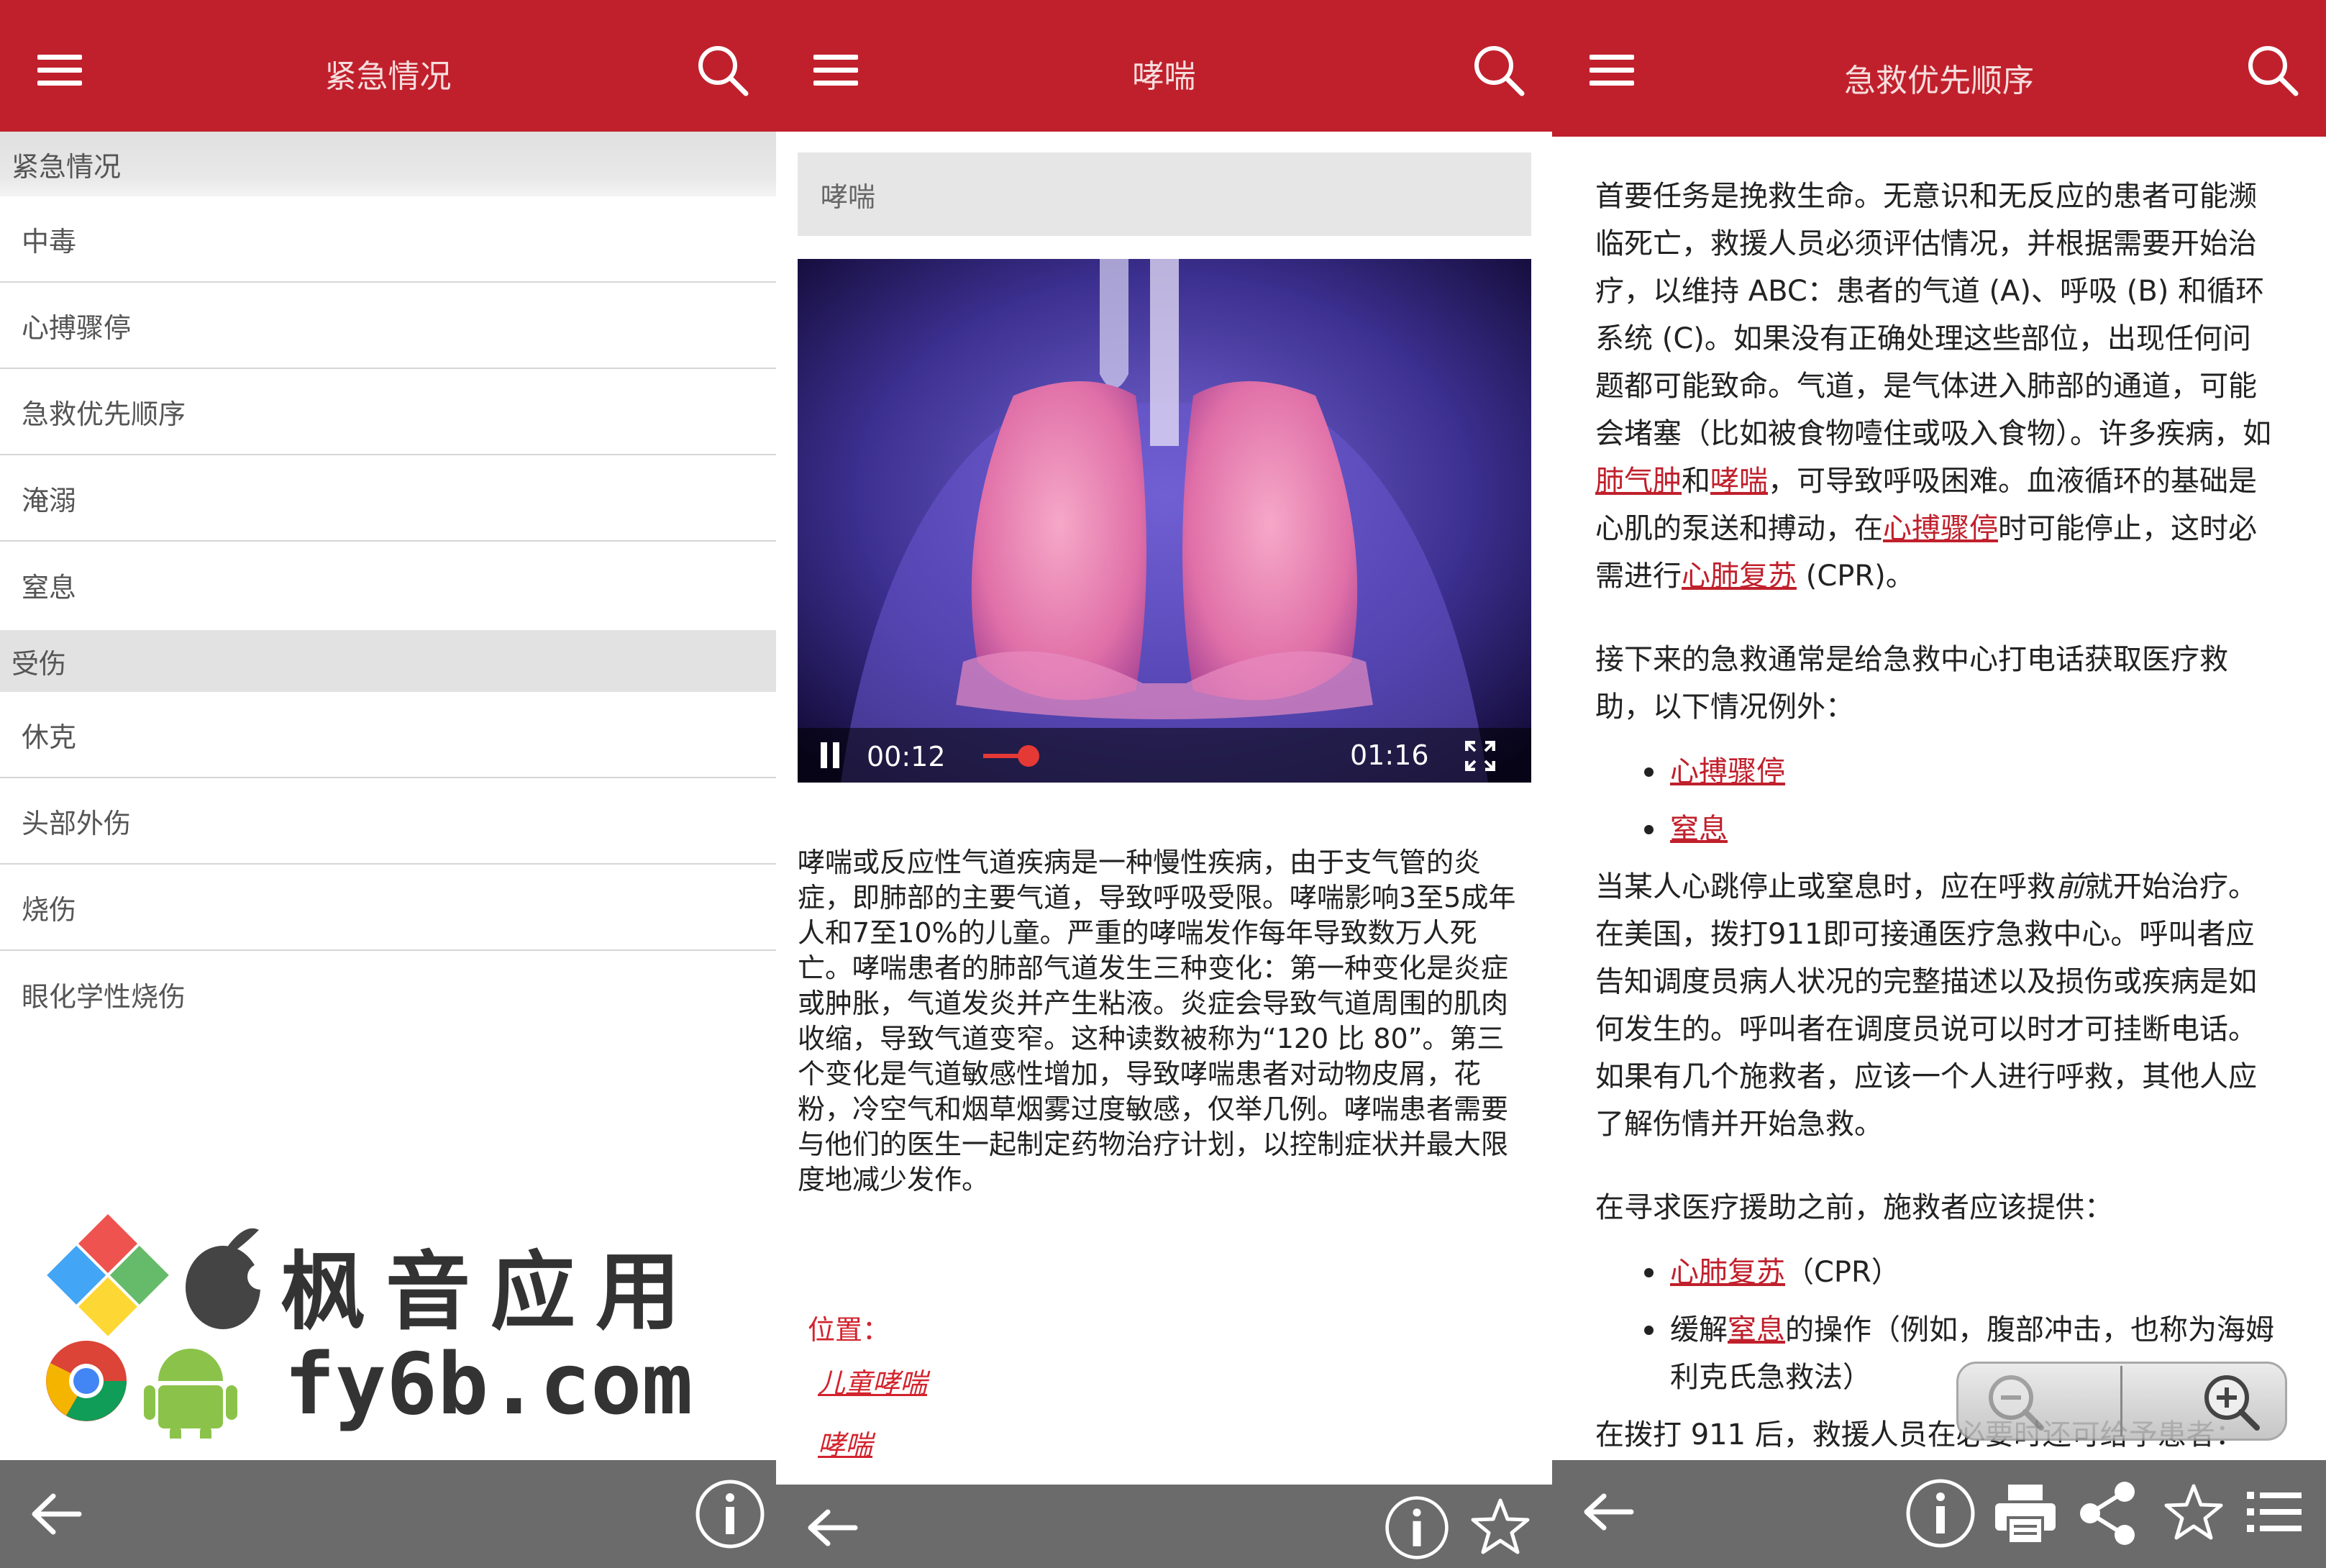 The image size is (2326, 1568). What do you see at coordinates (2274, 1512) in the screenshot?
I see `list-icon` at bounding box center [2274, 1512].